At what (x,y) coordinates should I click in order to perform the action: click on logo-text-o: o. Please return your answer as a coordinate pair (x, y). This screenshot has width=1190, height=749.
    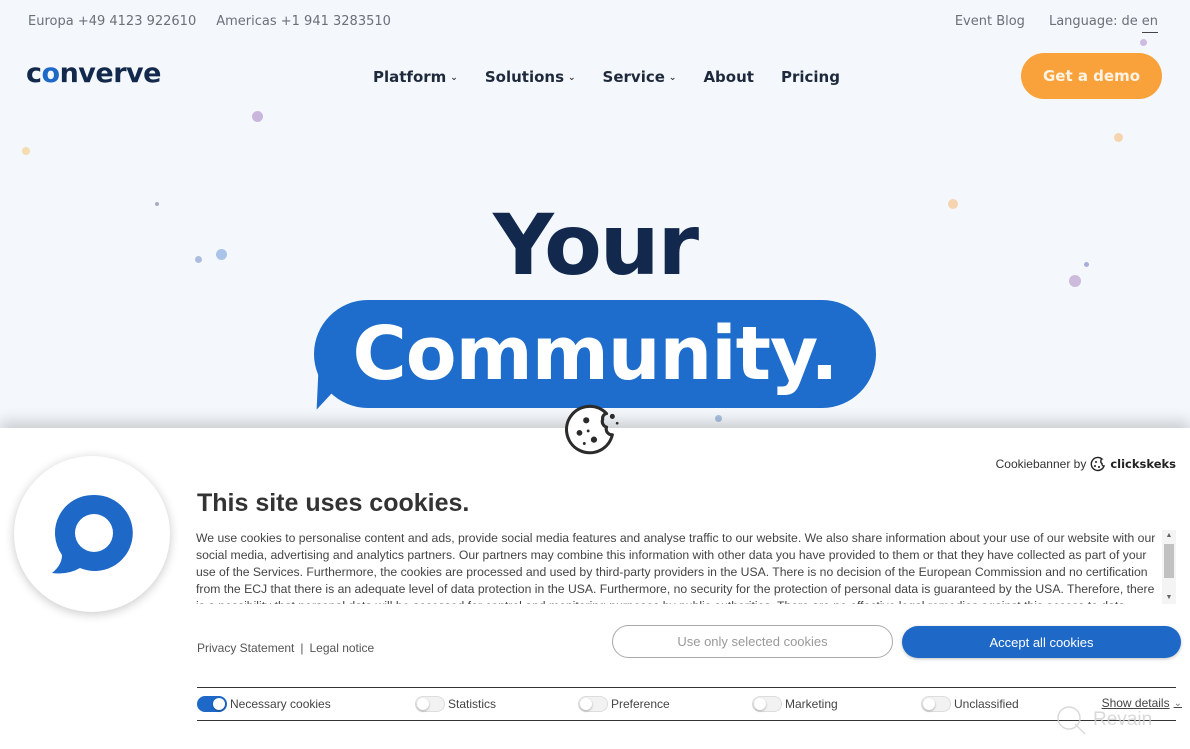
    Looking at the image, I should click on (51, 73).